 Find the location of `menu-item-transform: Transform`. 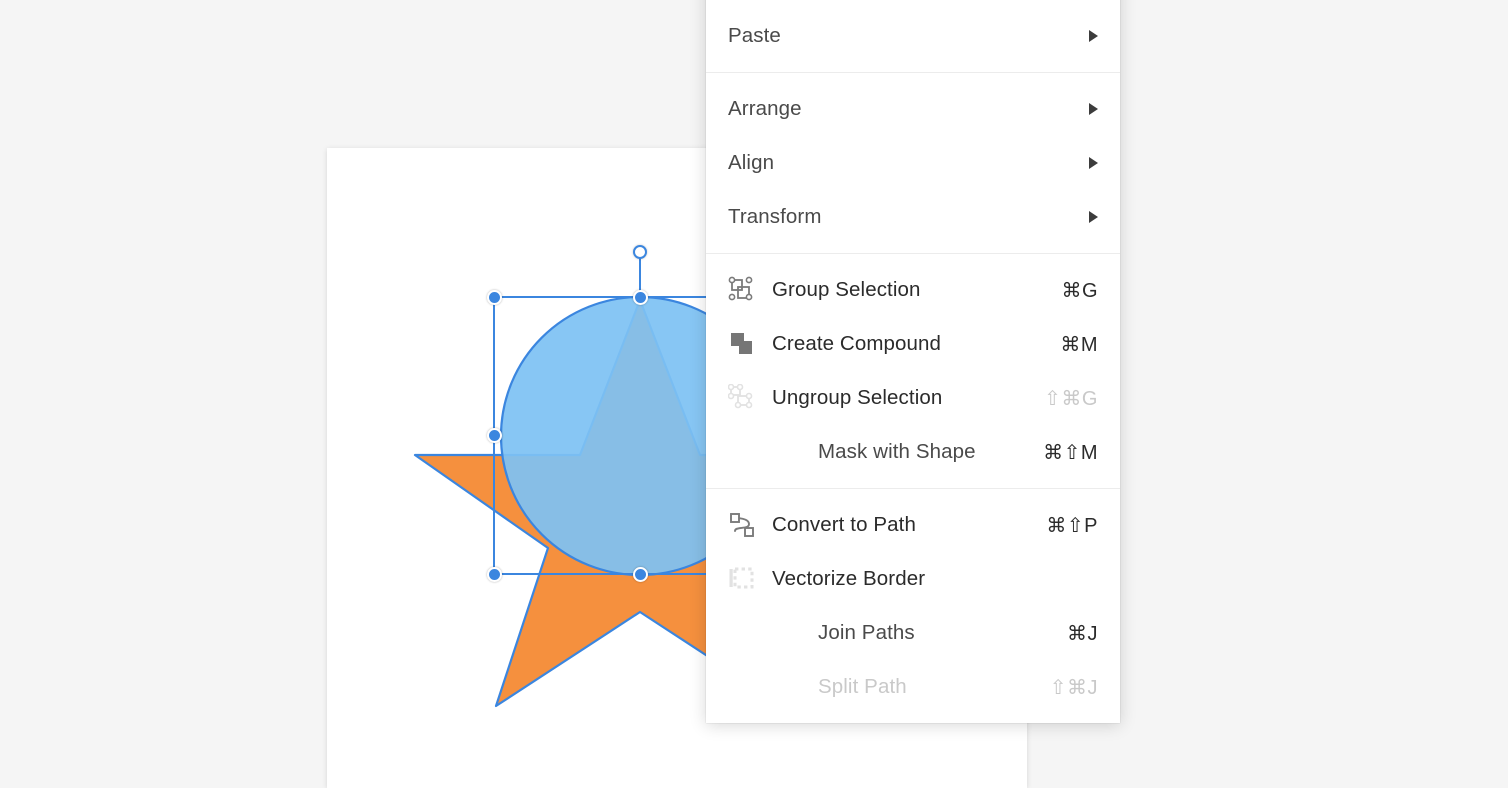

menu-item-transform: Transform is located at coordinates (913, 217).